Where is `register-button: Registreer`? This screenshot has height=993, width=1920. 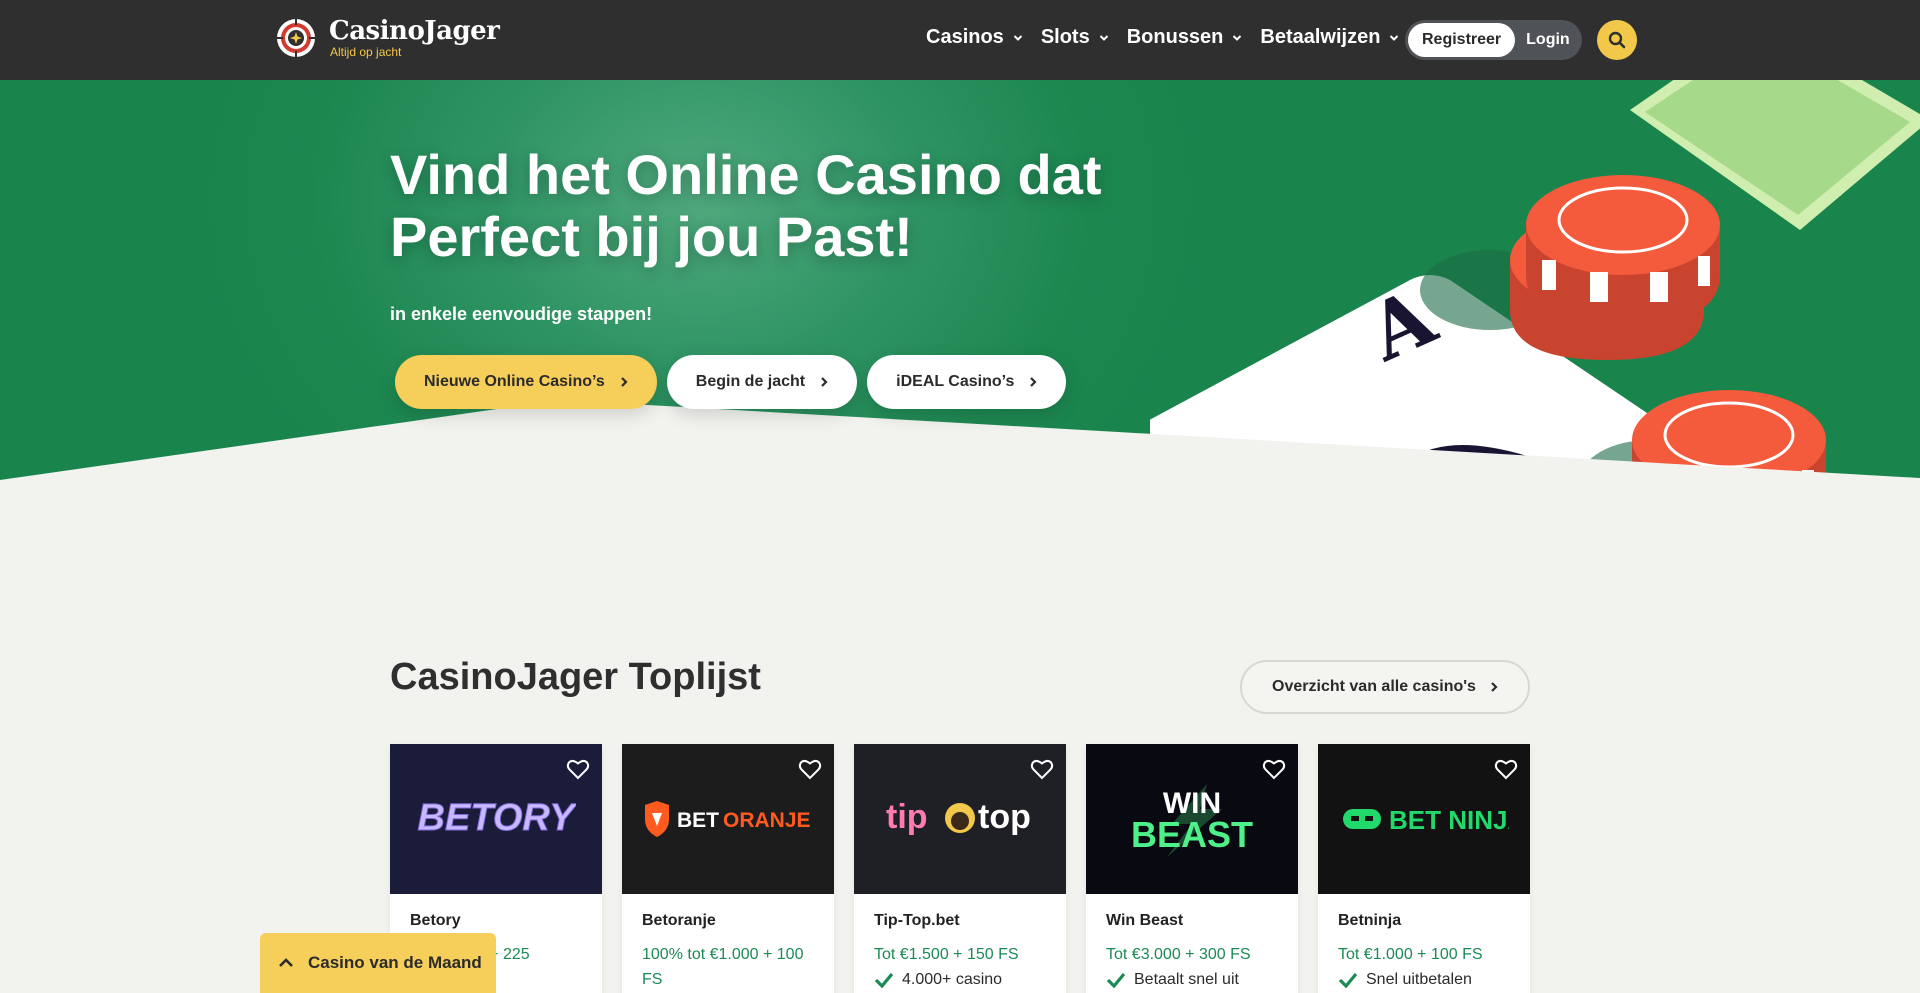 register-button: Registreer is located at coordinates (1462, 40).